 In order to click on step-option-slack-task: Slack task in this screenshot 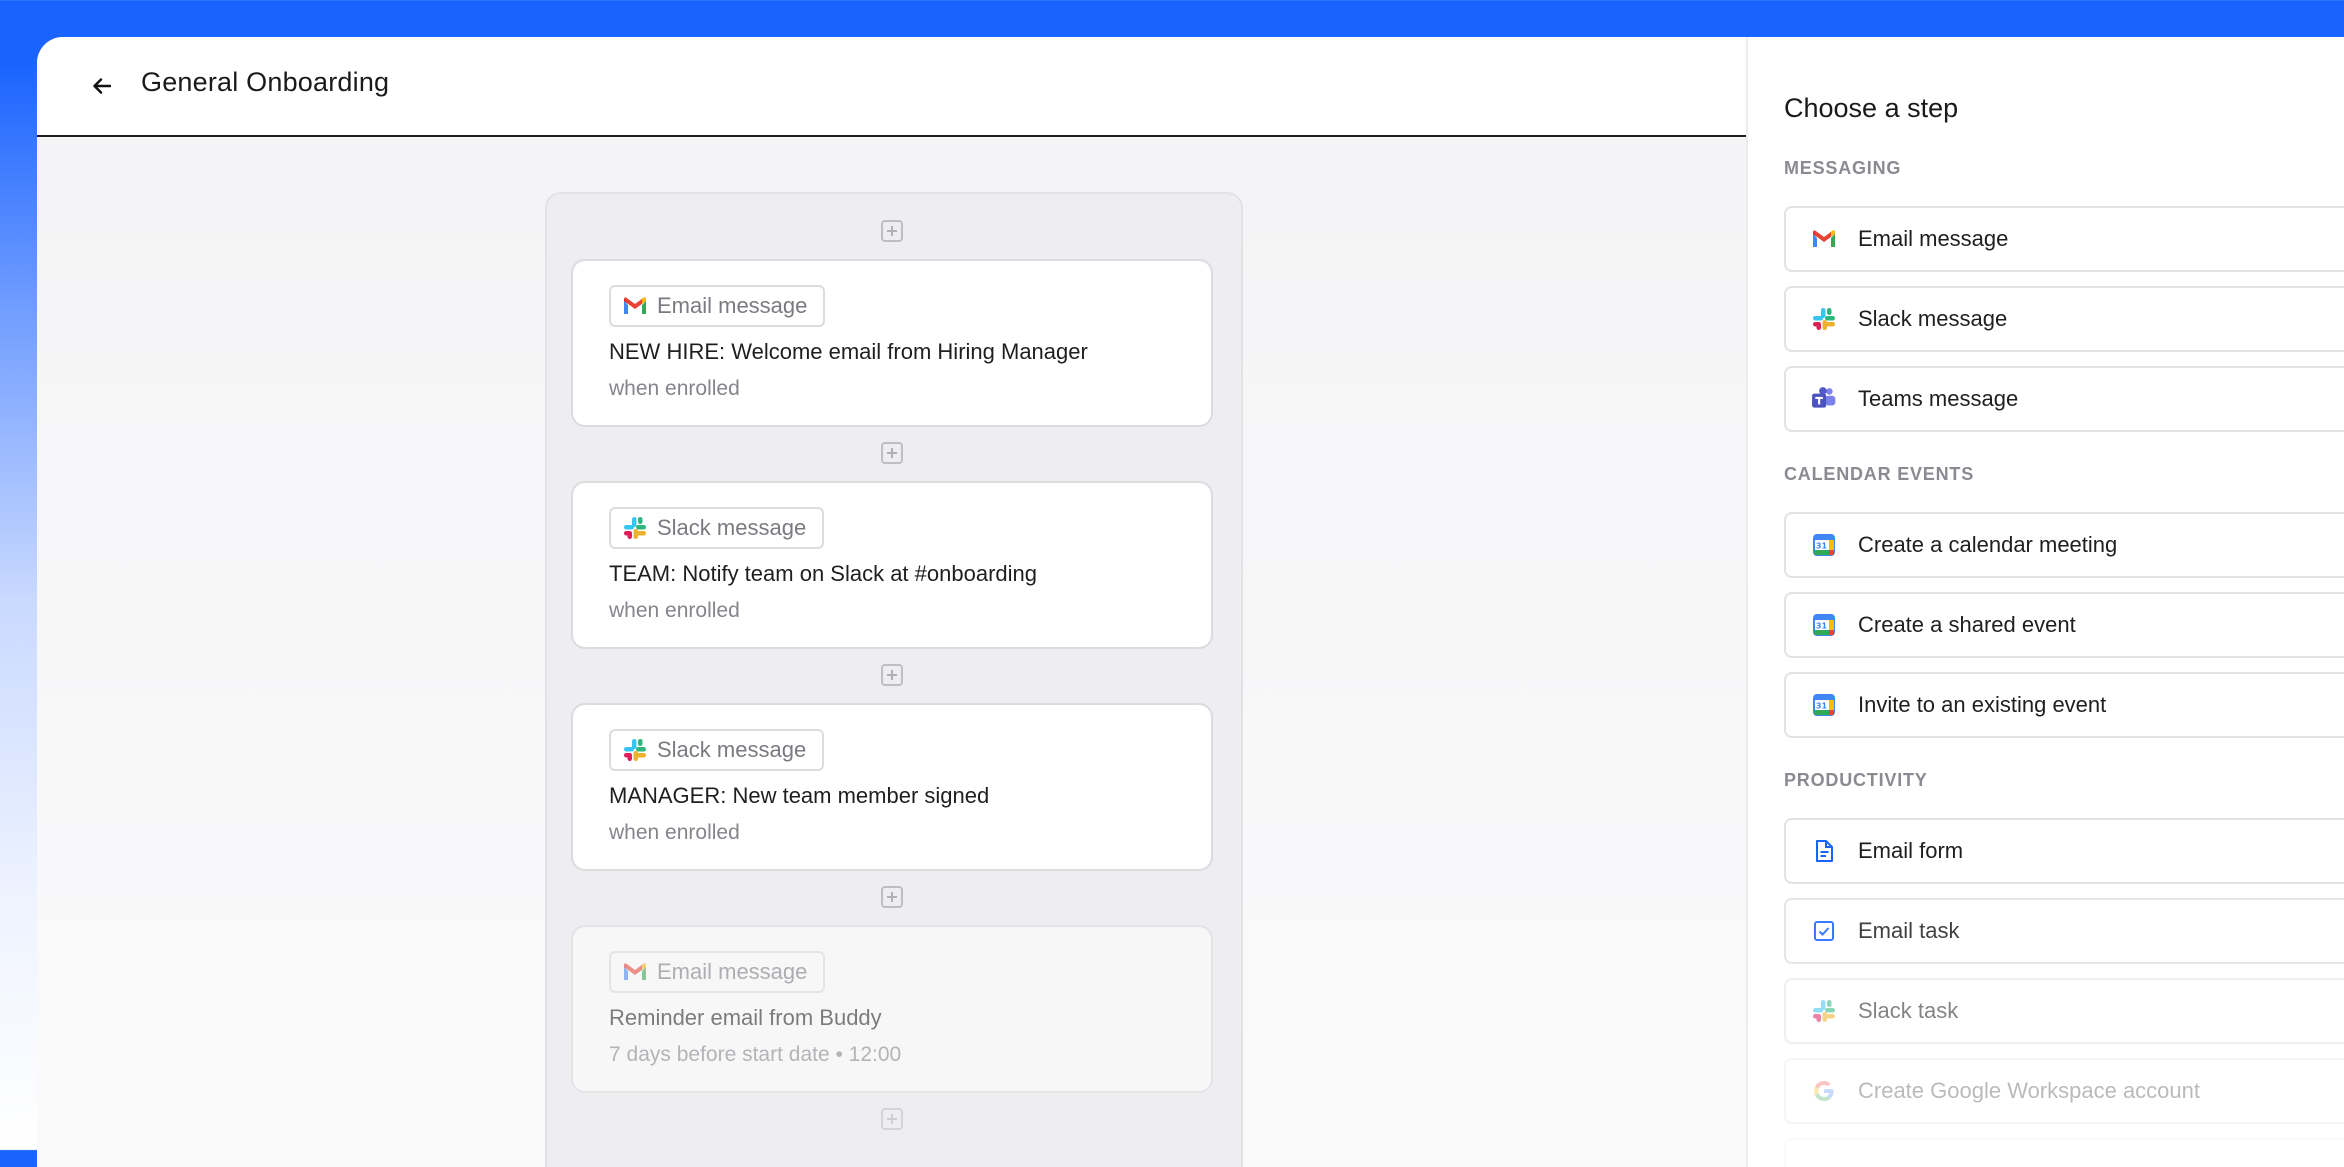, I will do `click(2064, 1011)`.